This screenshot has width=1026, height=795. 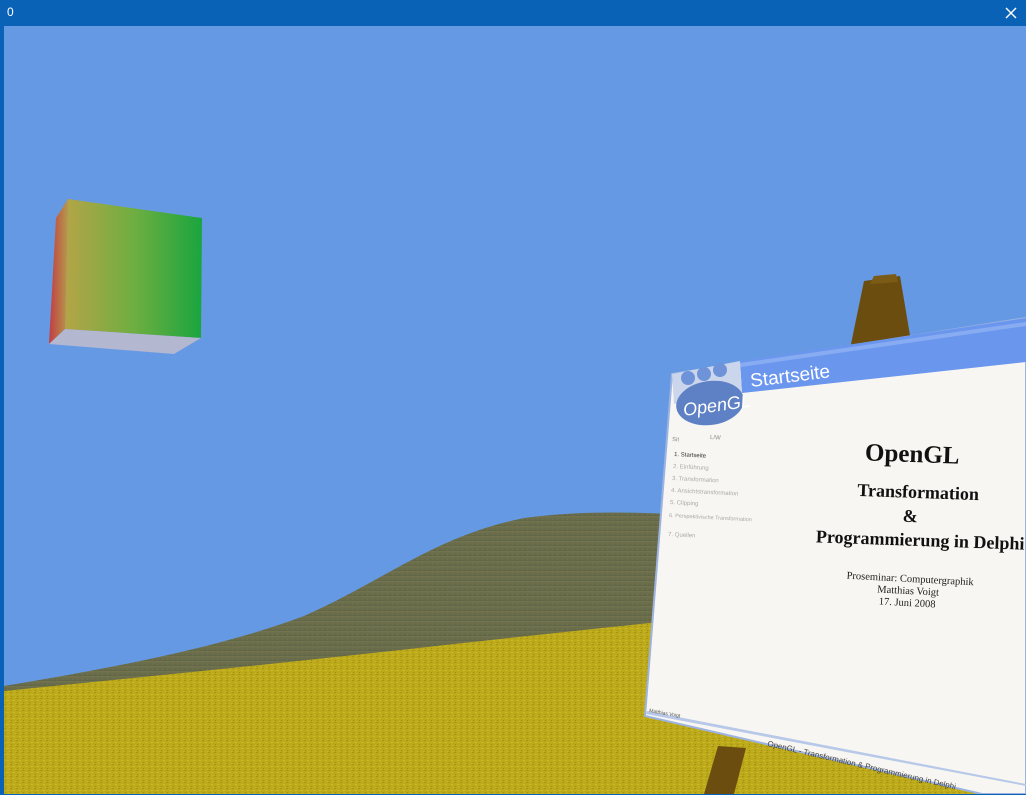 What do you see at coordinates (912, 454) in the screenshot?
I see `slide-title: OpenGL` at bounding box center [912, 454].